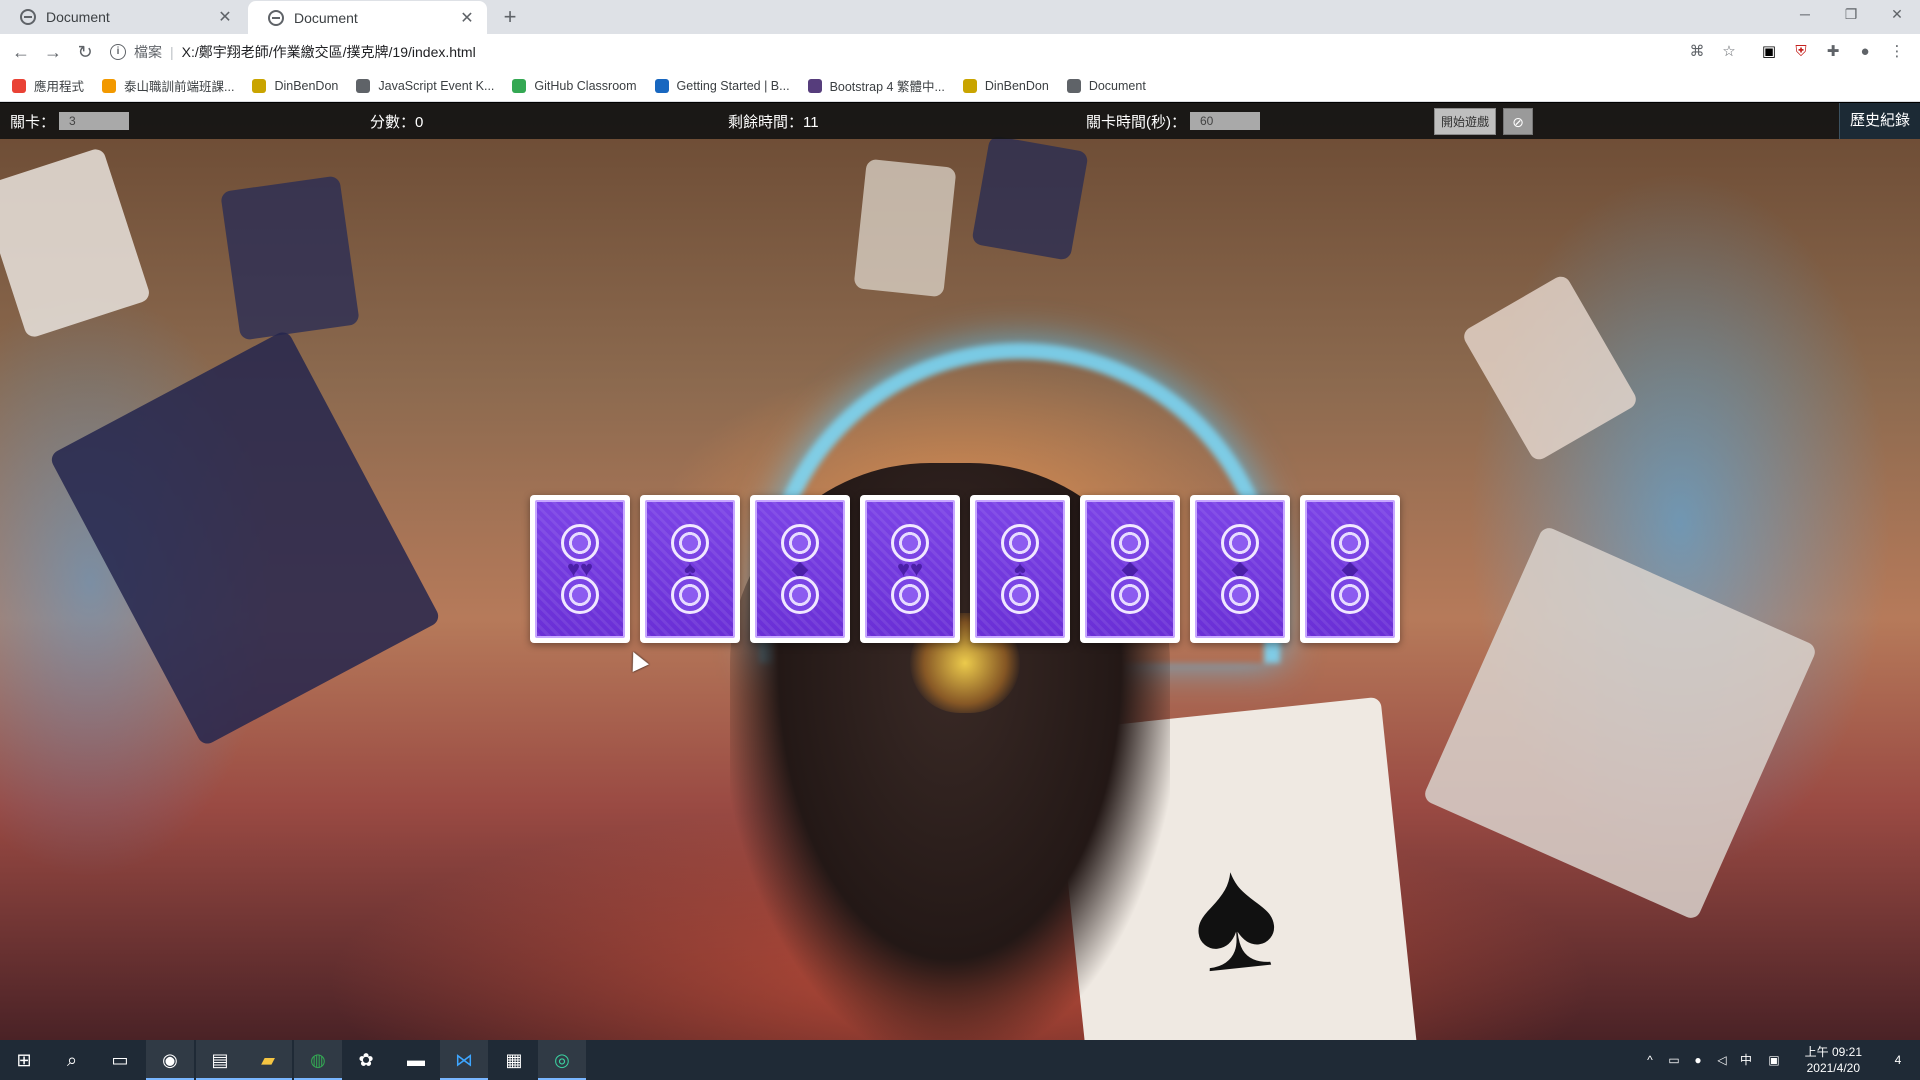 The height and width of the screenshot is (1080, 1920). What do you see at coordinates (1722, 1060) in the screenshot?
I see `volume-muted-icon: ◁` at bounding box center [1722, 1060].